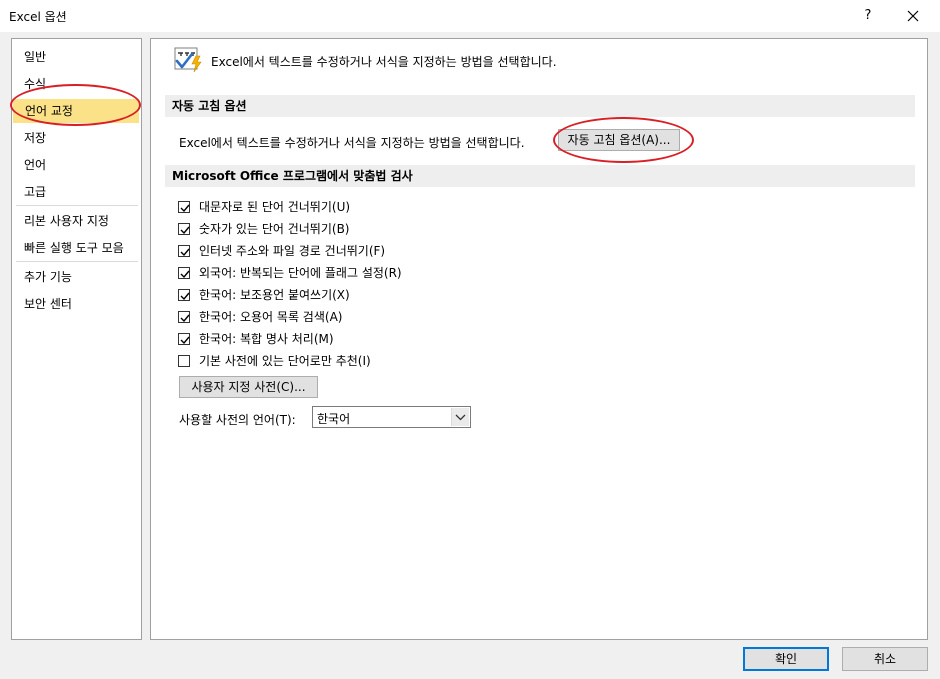  What do you see at coordinates (76, 165) in the screenshot?
I see `nav-item-language: 언어` at bounding box center [76, 165].